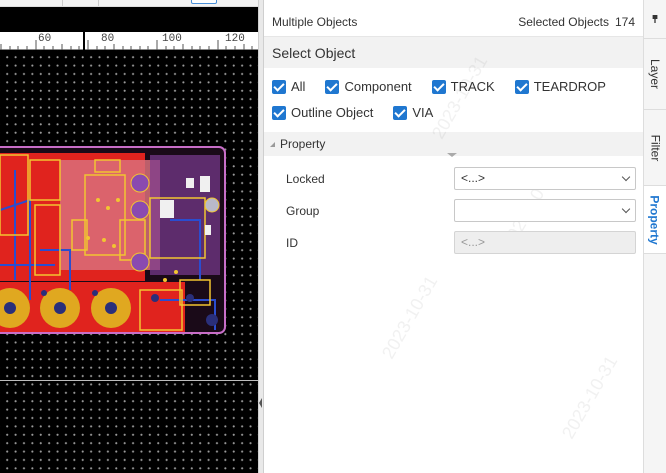 Image resolution: width=666 pixels, height=473 pixels. I want to click on filter-checkbox-via: VIA, so click(413, 112).